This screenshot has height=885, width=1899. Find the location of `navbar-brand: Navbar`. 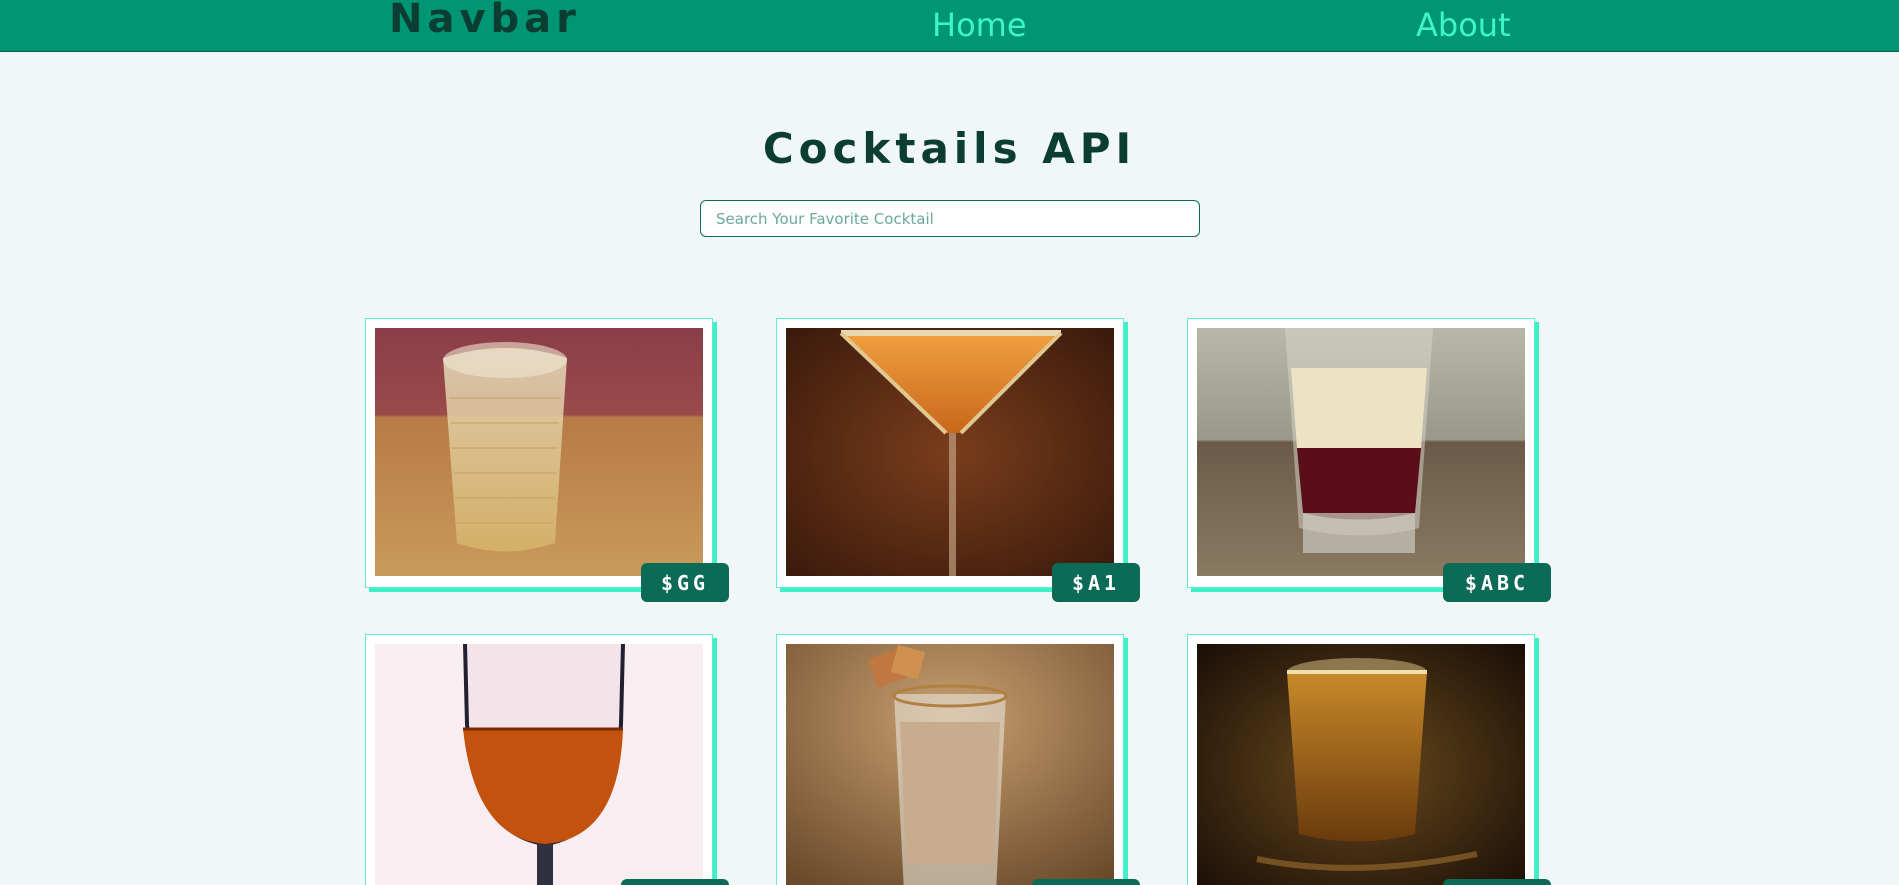

navbar-brand: Navbar is located at coordinates (485, 21).